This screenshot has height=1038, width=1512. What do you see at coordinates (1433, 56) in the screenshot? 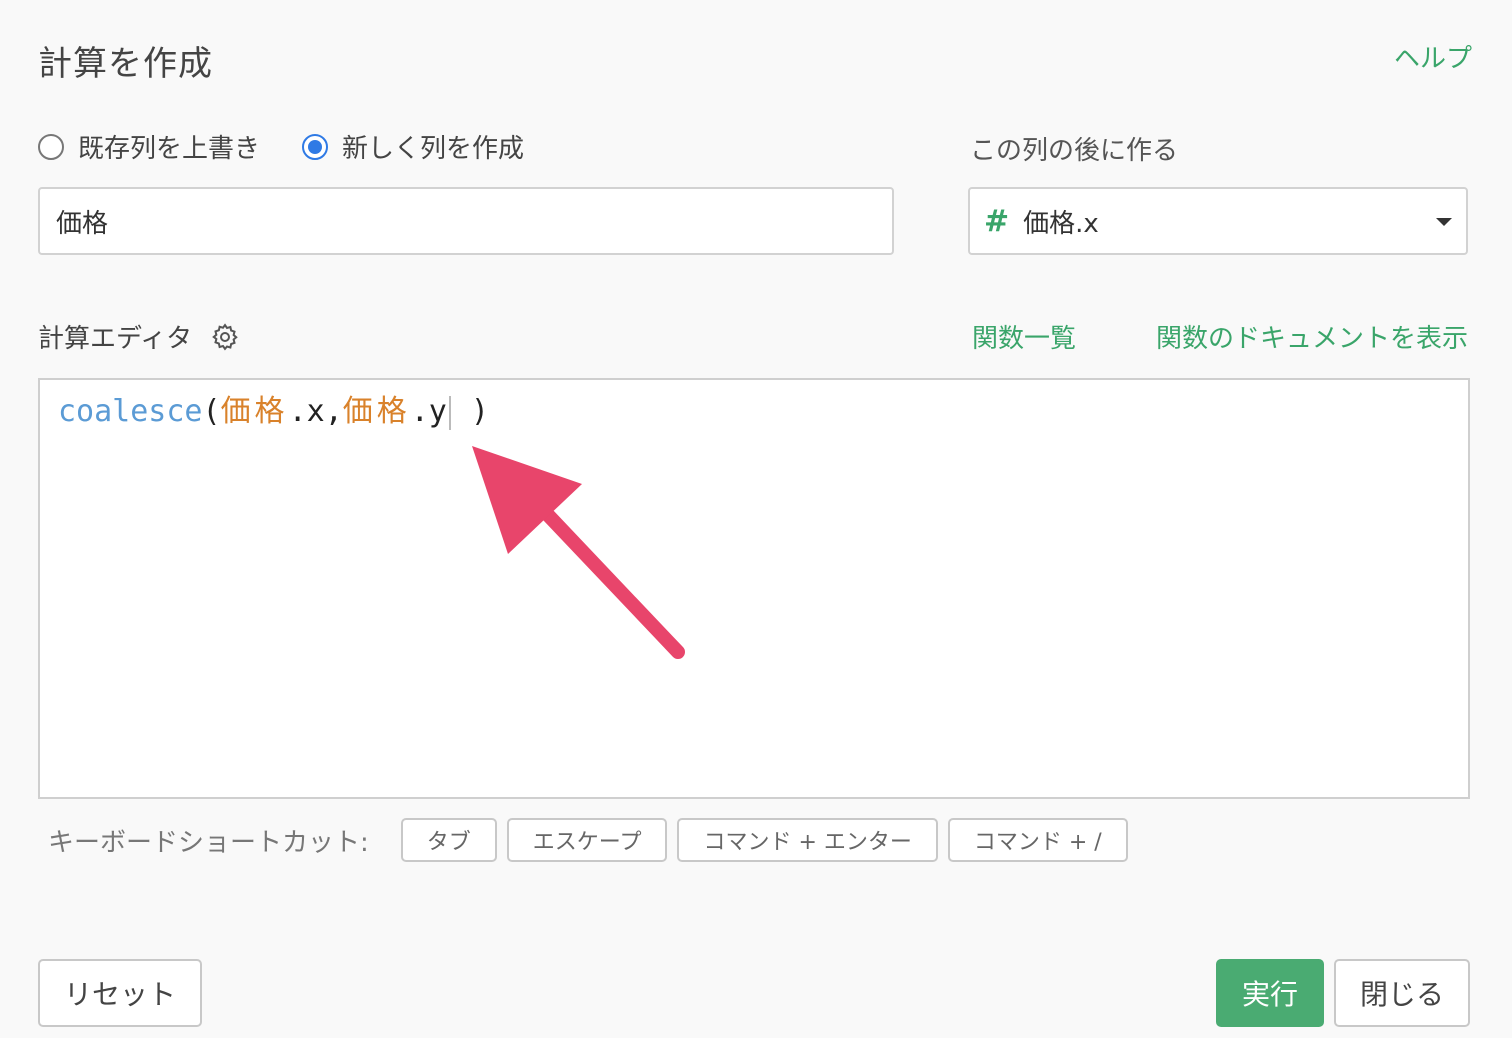
I see `help-link: ヘルプ` at bounding box center [1433, 56].